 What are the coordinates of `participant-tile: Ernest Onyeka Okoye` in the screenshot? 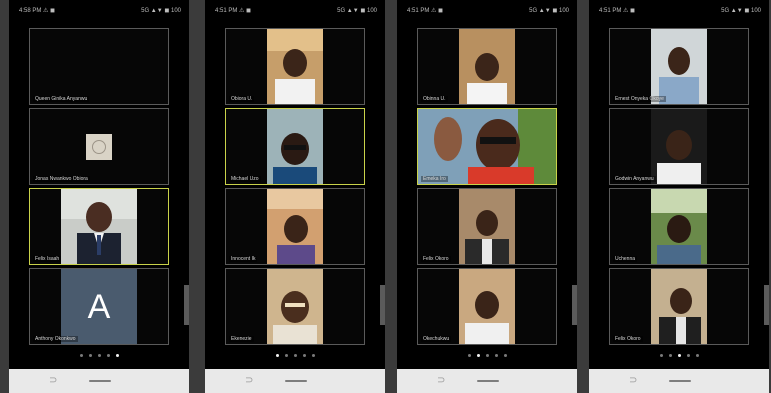 It's located at (679, 66).